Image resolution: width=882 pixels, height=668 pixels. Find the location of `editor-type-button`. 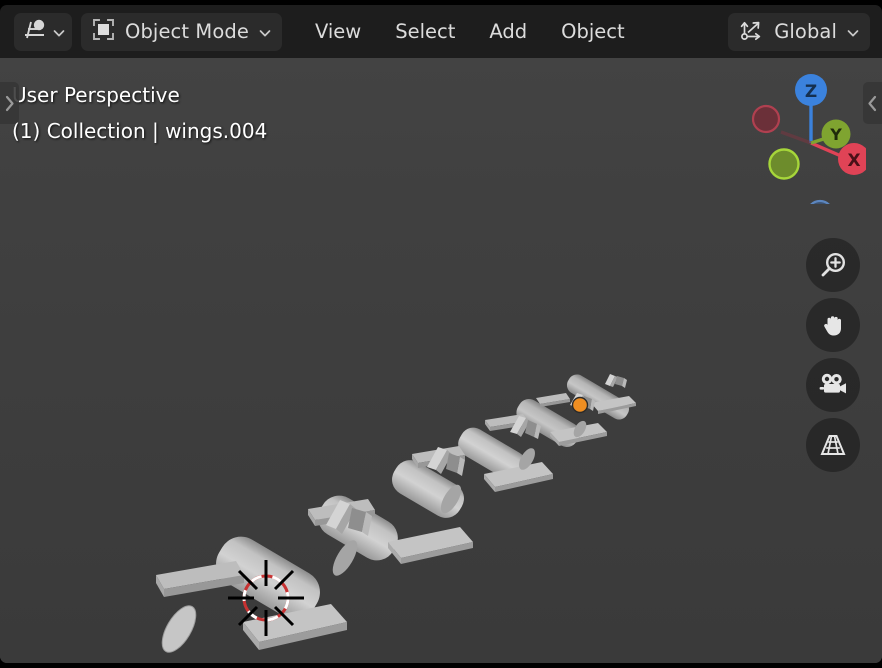

editor-type-button is located at coordinates (43, 31).